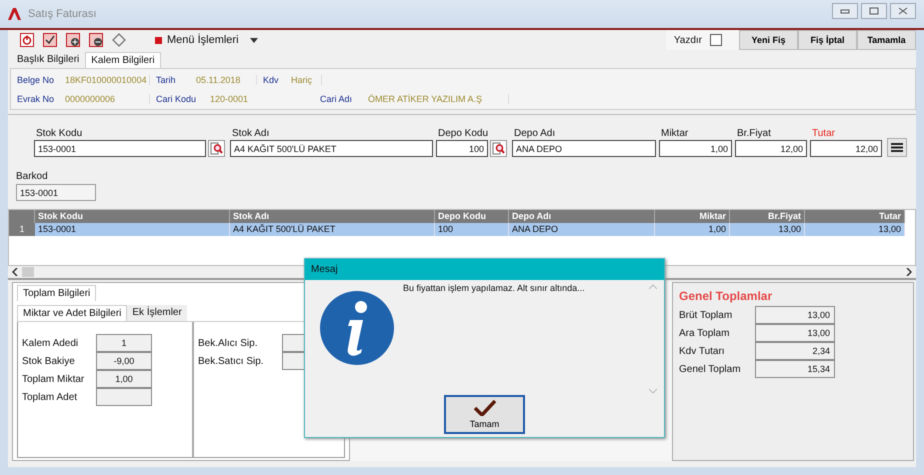 The image size is (924, 475). Describe the element at coordinates (332, 229) in the screenshot. I see `table-cell: A4 KAĞIT 500'LÜ PAKET` at that location.